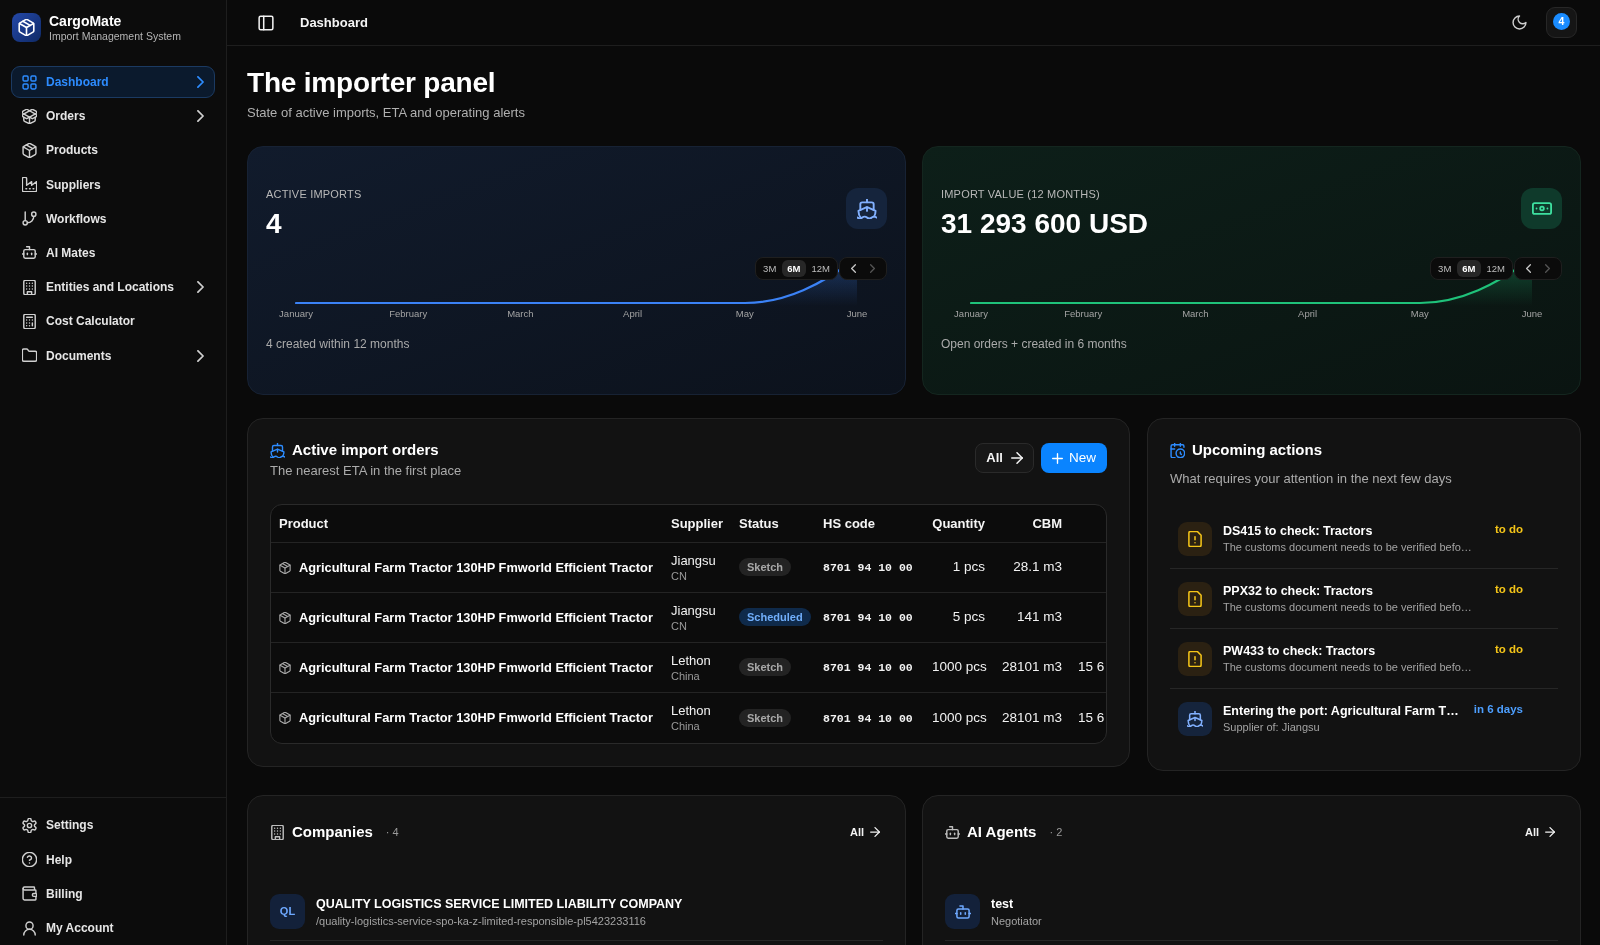 This screenshot has height=945, width=1600. I want to click on supplier-name: Lethon, so click(691, 660).